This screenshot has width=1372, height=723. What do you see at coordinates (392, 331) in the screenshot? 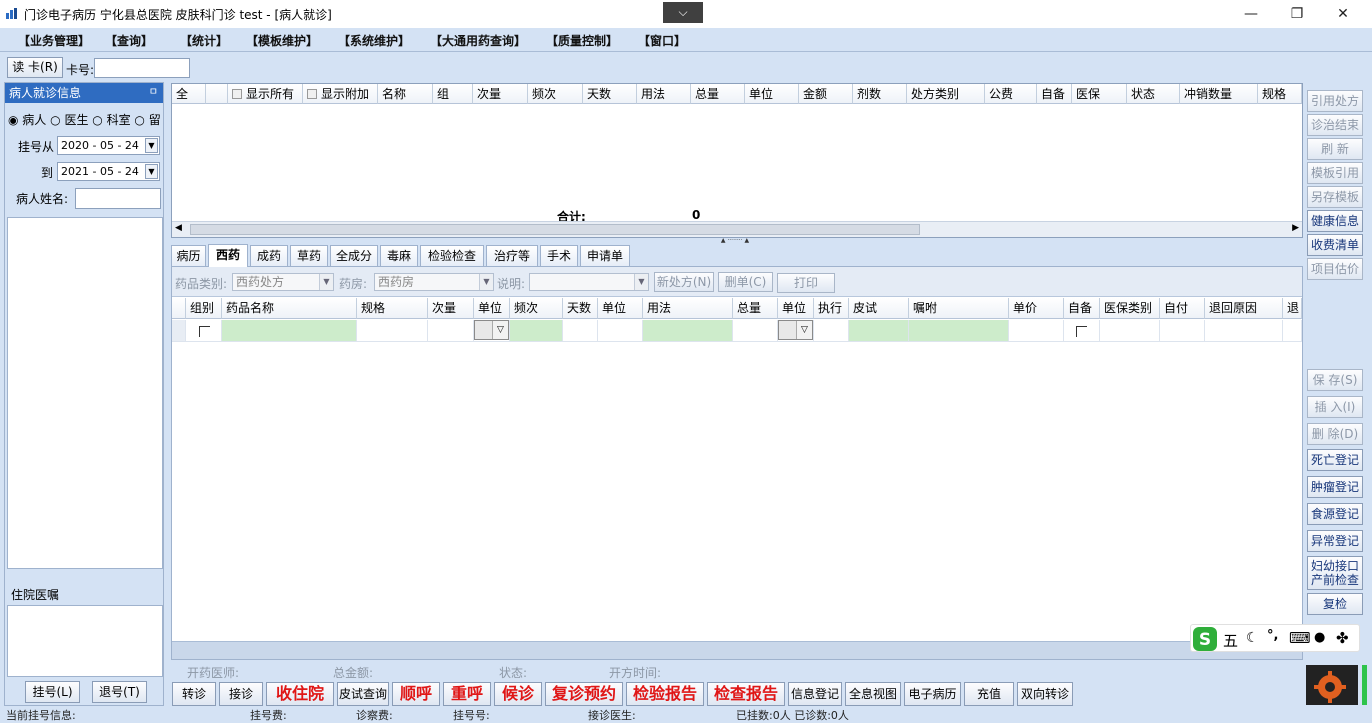
I see `cell-spec` at bounding box center [392, 331].